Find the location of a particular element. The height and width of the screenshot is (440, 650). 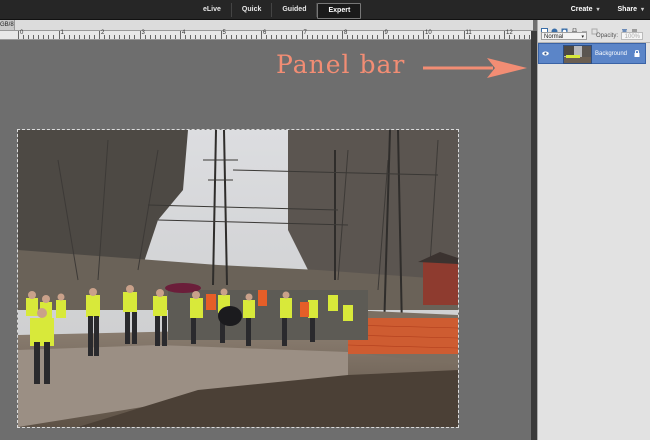

blend-mode-select: Normal ▾ is located at coordinates (564, 36).